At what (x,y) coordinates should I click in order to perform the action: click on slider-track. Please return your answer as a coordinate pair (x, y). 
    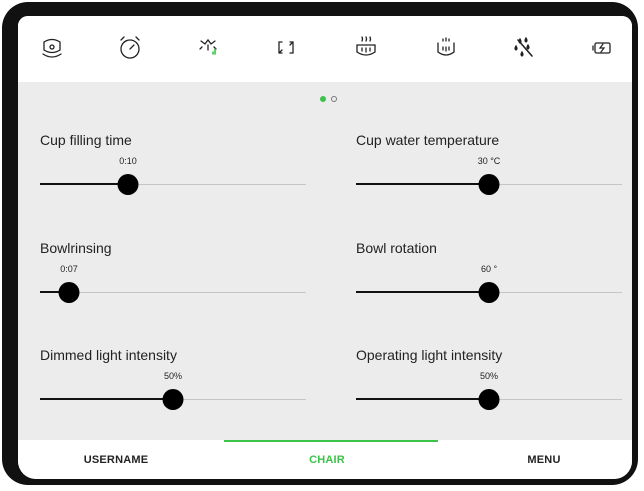
    Looking at the image, I should click on (173, 292).